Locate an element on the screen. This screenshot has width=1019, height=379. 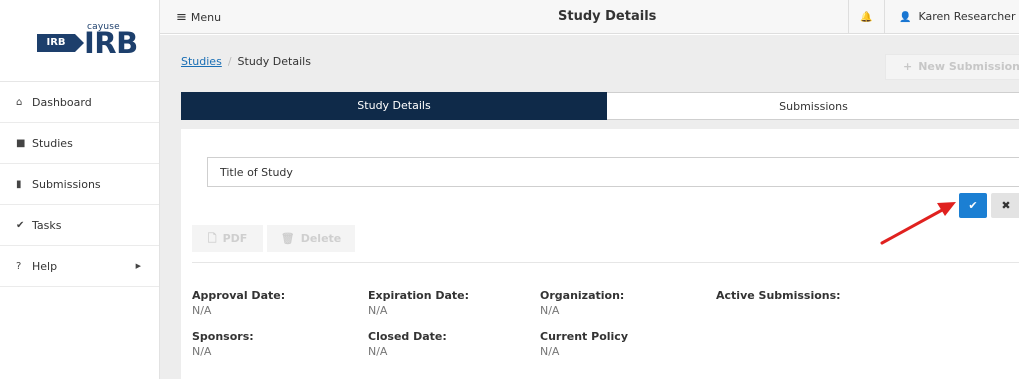
closed-date-field: Closed Date: N/A is located at coordinates (407, 345).